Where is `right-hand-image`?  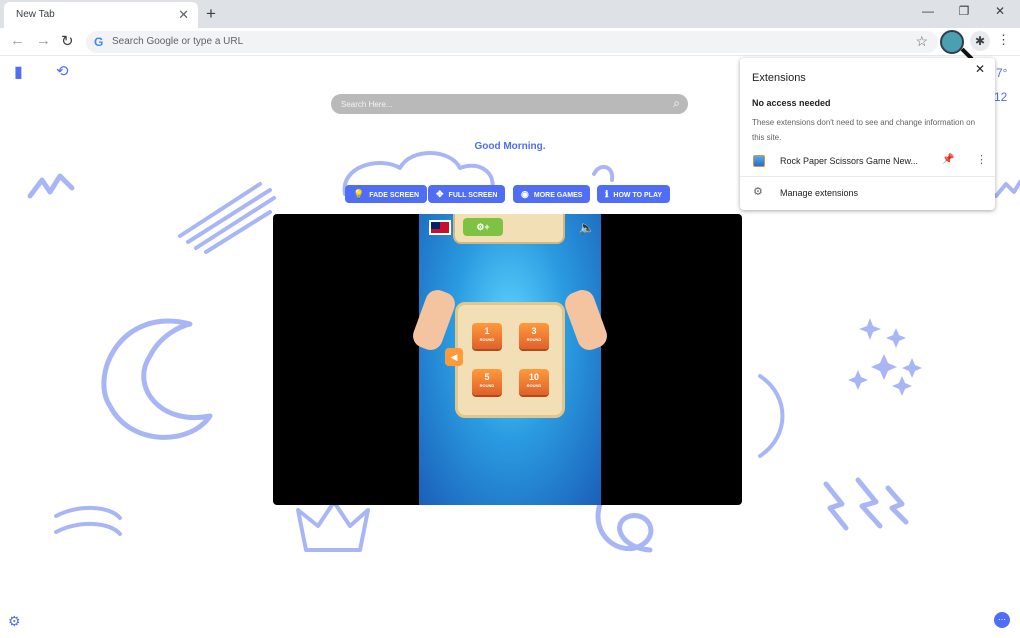
right-hand-image is located at coordinates (586, 320).